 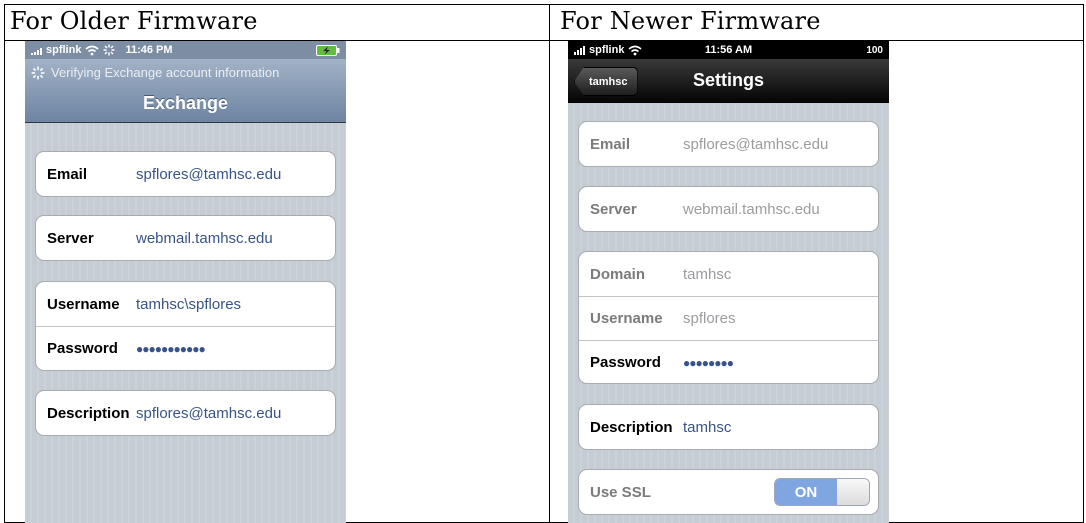 I want to click on description-group: Description spflores@tamhsc.edu, so click(x=185, y=413).